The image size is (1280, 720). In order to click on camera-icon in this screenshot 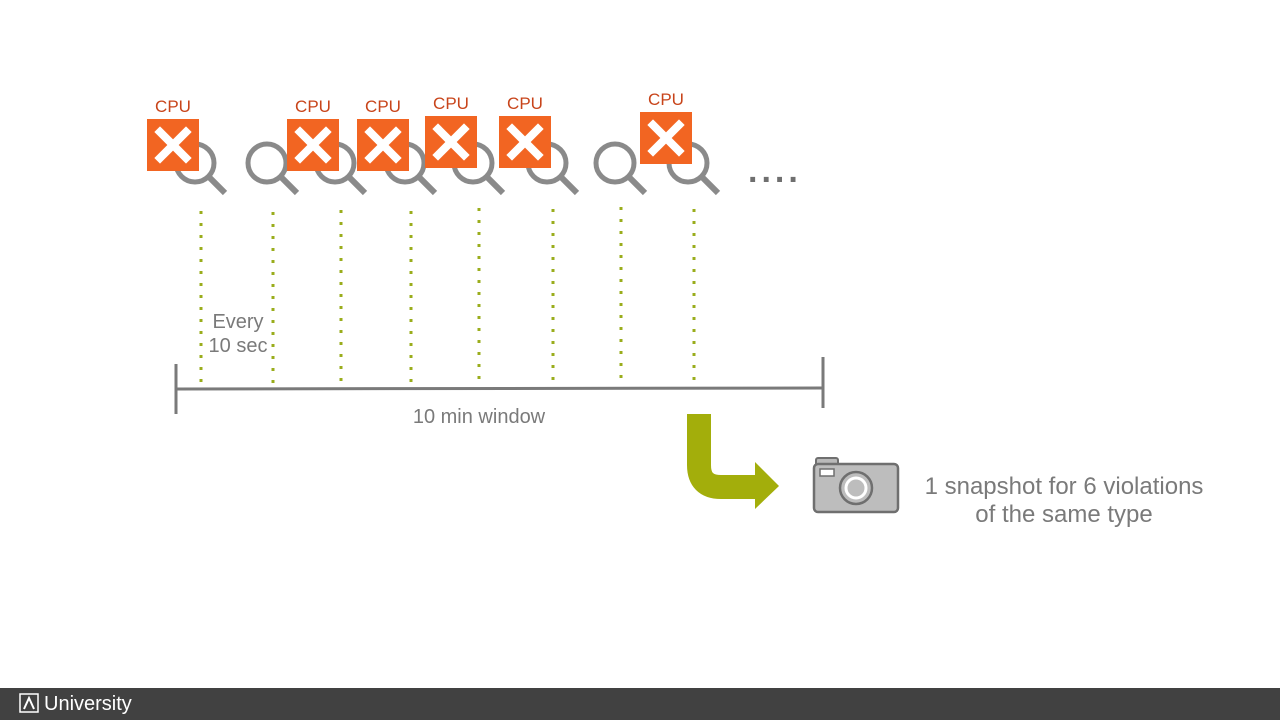, I will do `click(856, 485)`.